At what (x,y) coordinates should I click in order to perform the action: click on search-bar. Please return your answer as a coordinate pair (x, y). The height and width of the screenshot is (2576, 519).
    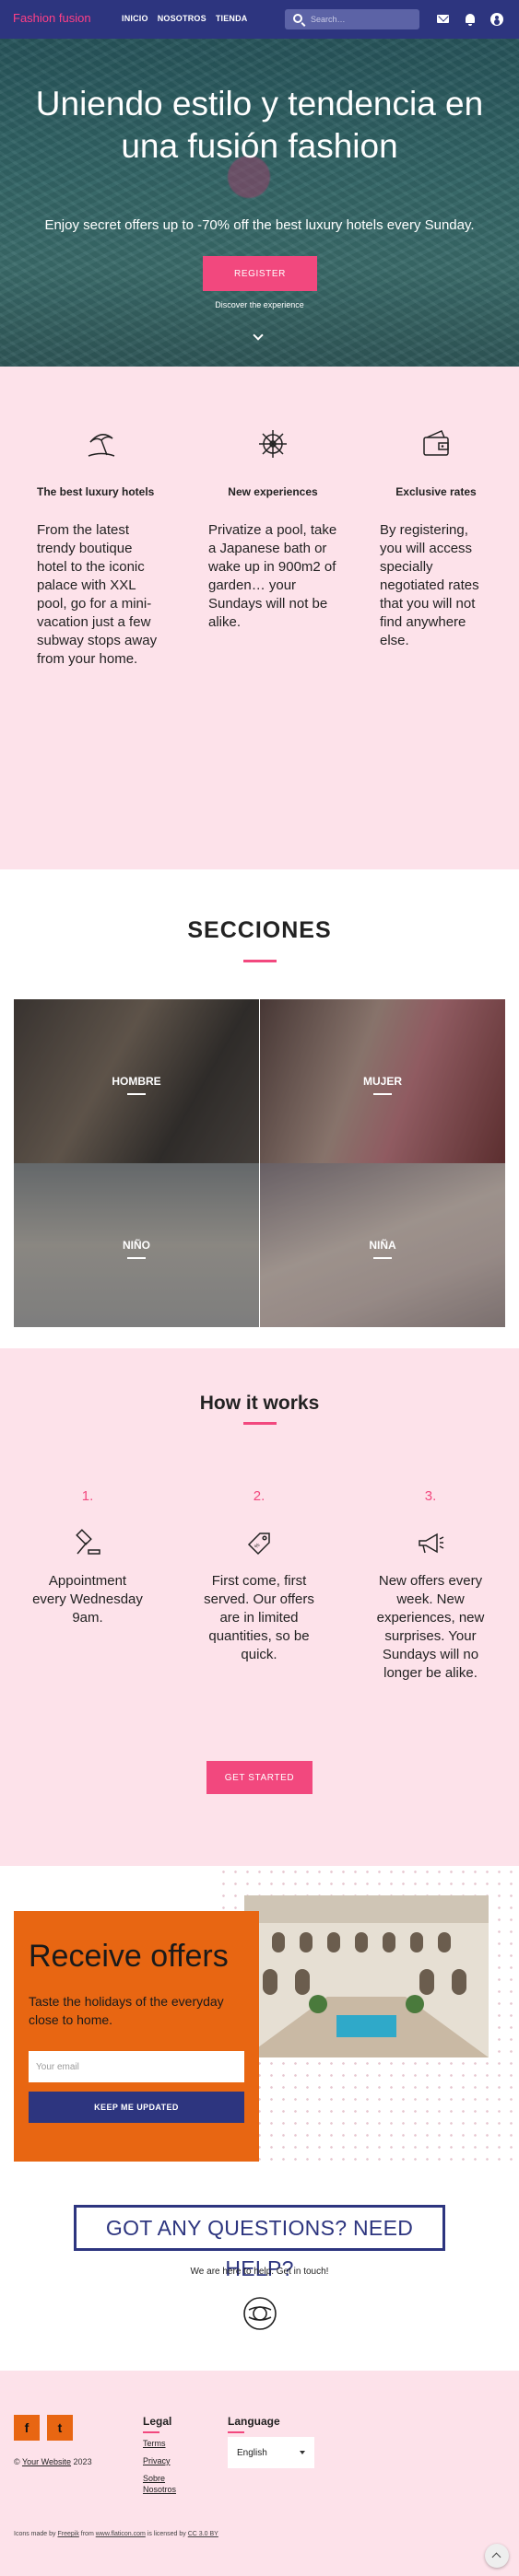
    Looking at the image, I should click on (352, 19).